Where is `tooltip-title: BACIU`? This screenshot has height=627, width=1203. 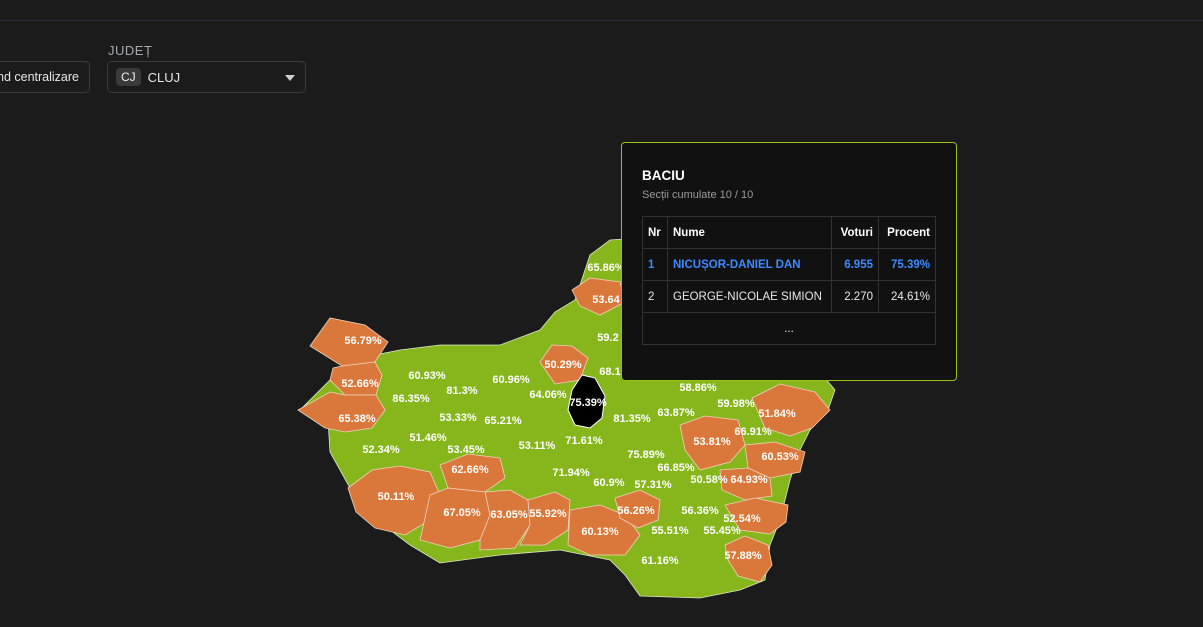 tooltip-title: BACIU is located at coordinates (663, 175).